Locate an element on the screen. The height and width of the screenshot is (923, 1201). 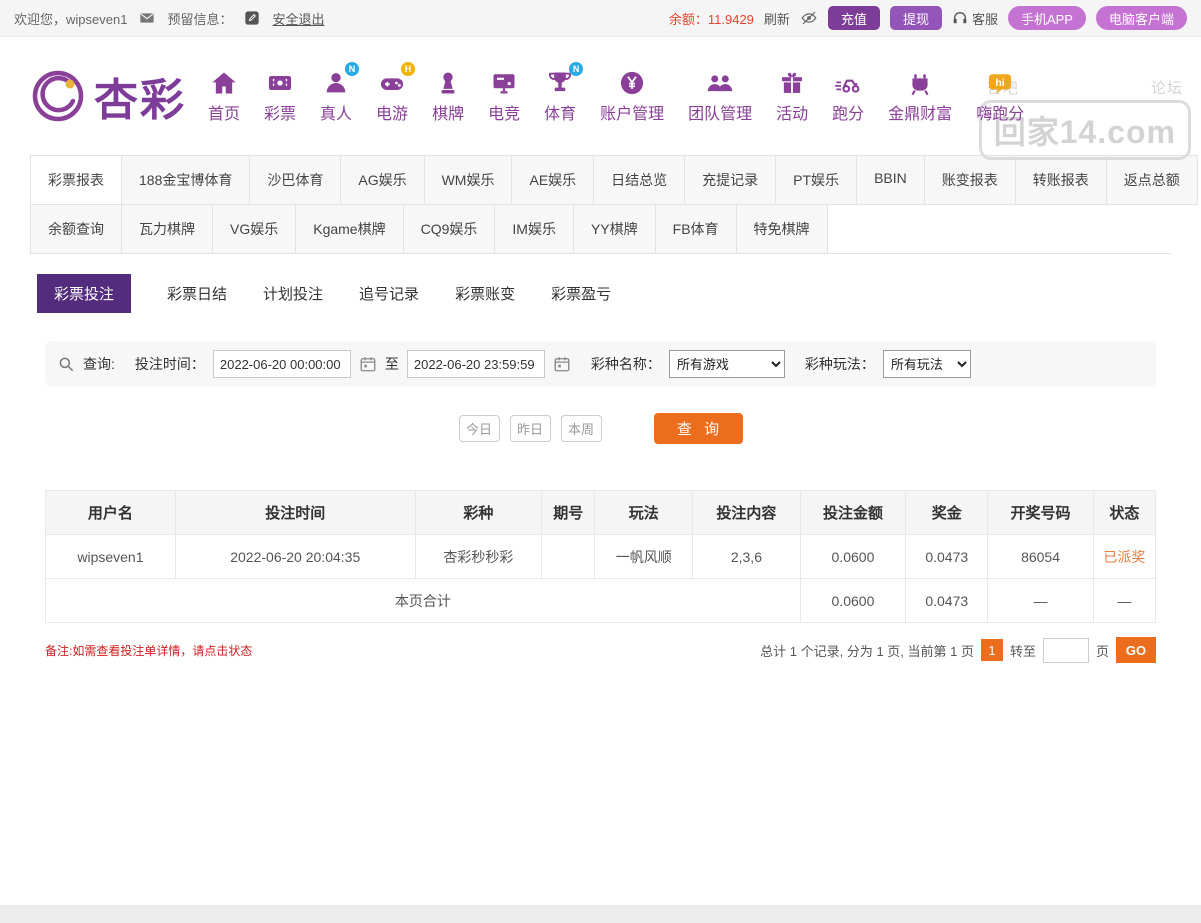
refresh-link: 刷新 is located at coordinates (777, 18).